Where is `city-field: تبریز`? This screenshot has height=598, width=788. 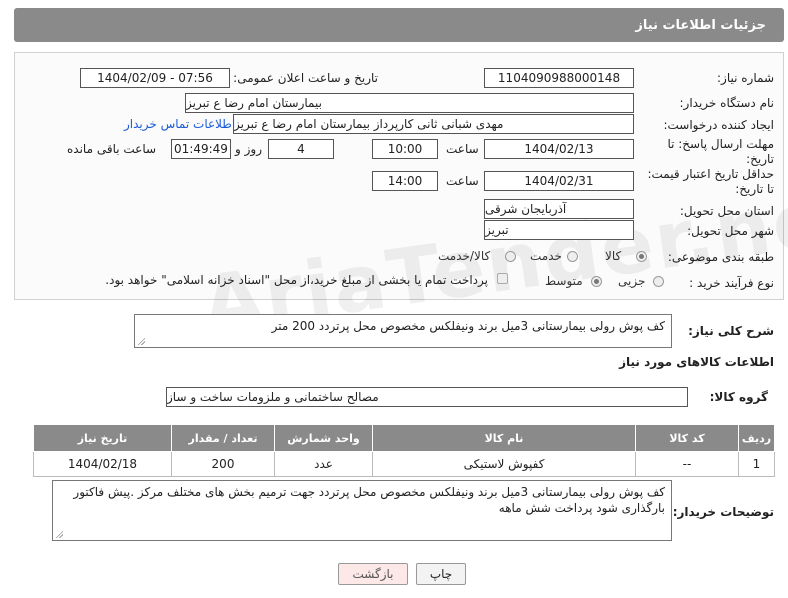
city-field: تبریز is located at coordinates (559, 230).